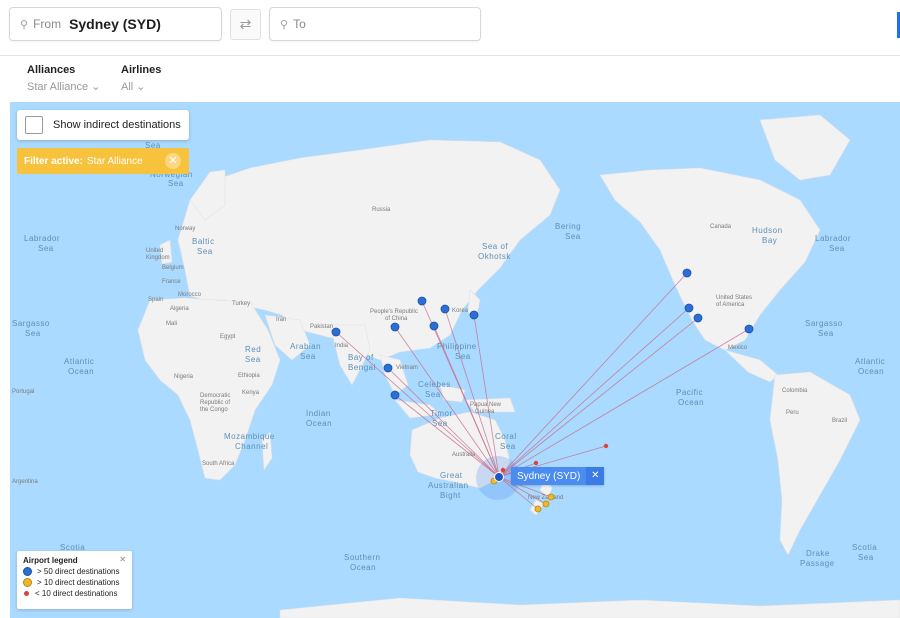  What do you see at coordinates (51, 70) in the screenshot?
I see `alliances-title: Alliances` at bounding box center [51, 70].